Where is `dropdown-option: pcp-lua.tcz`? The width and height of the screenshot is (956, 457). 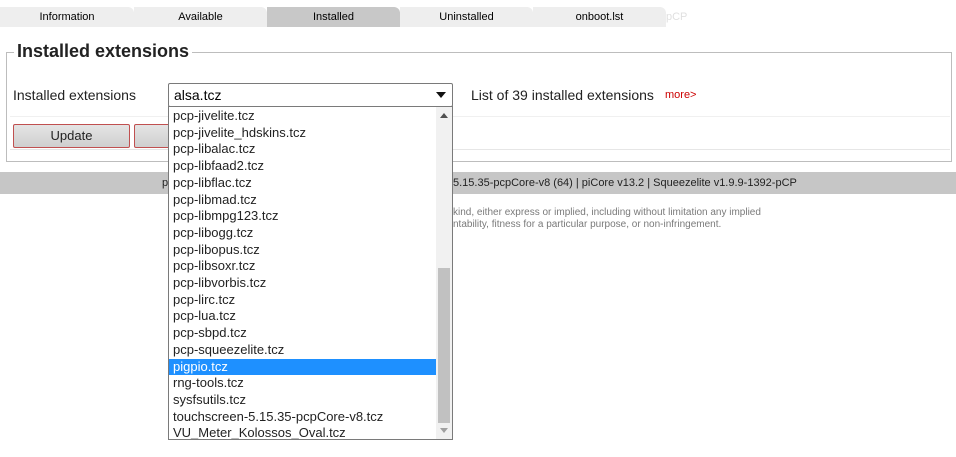
dropdown-option: pcp-lua.tcz is located at coordinates (302, 316).